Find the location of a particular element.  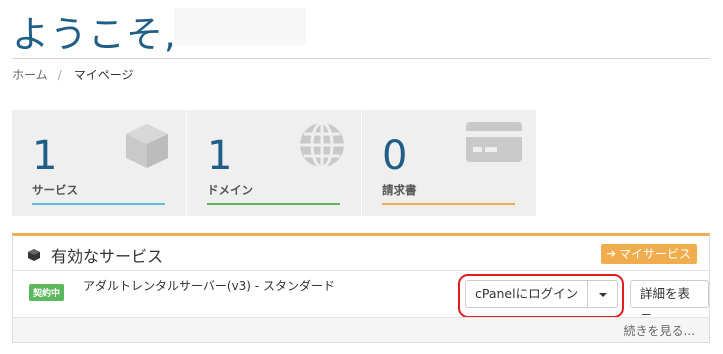

invoices-bar is located at coordinates (448, 204).